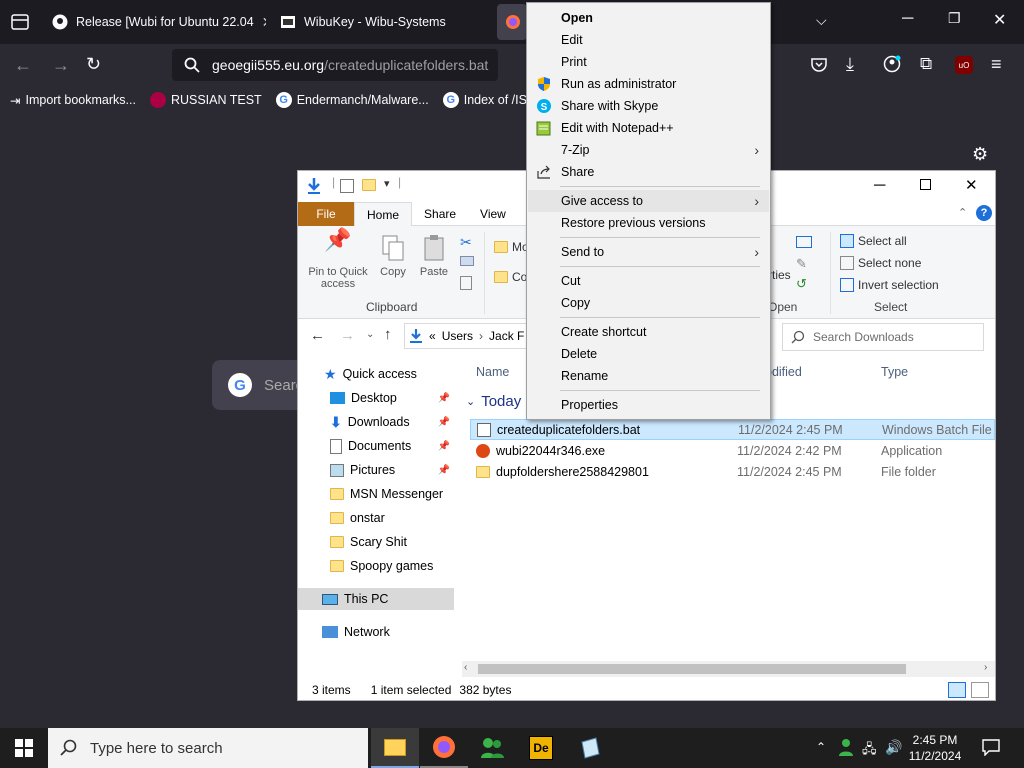  What do you see at coordinates (457, 336) in the screenshot?
I see `breadcrumb-users: Users` at bounding box center [457, 336].